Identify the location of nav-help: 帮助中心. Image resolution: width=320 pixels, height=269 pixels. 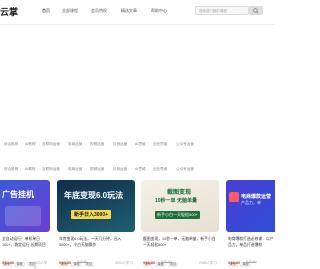
(159, 11).